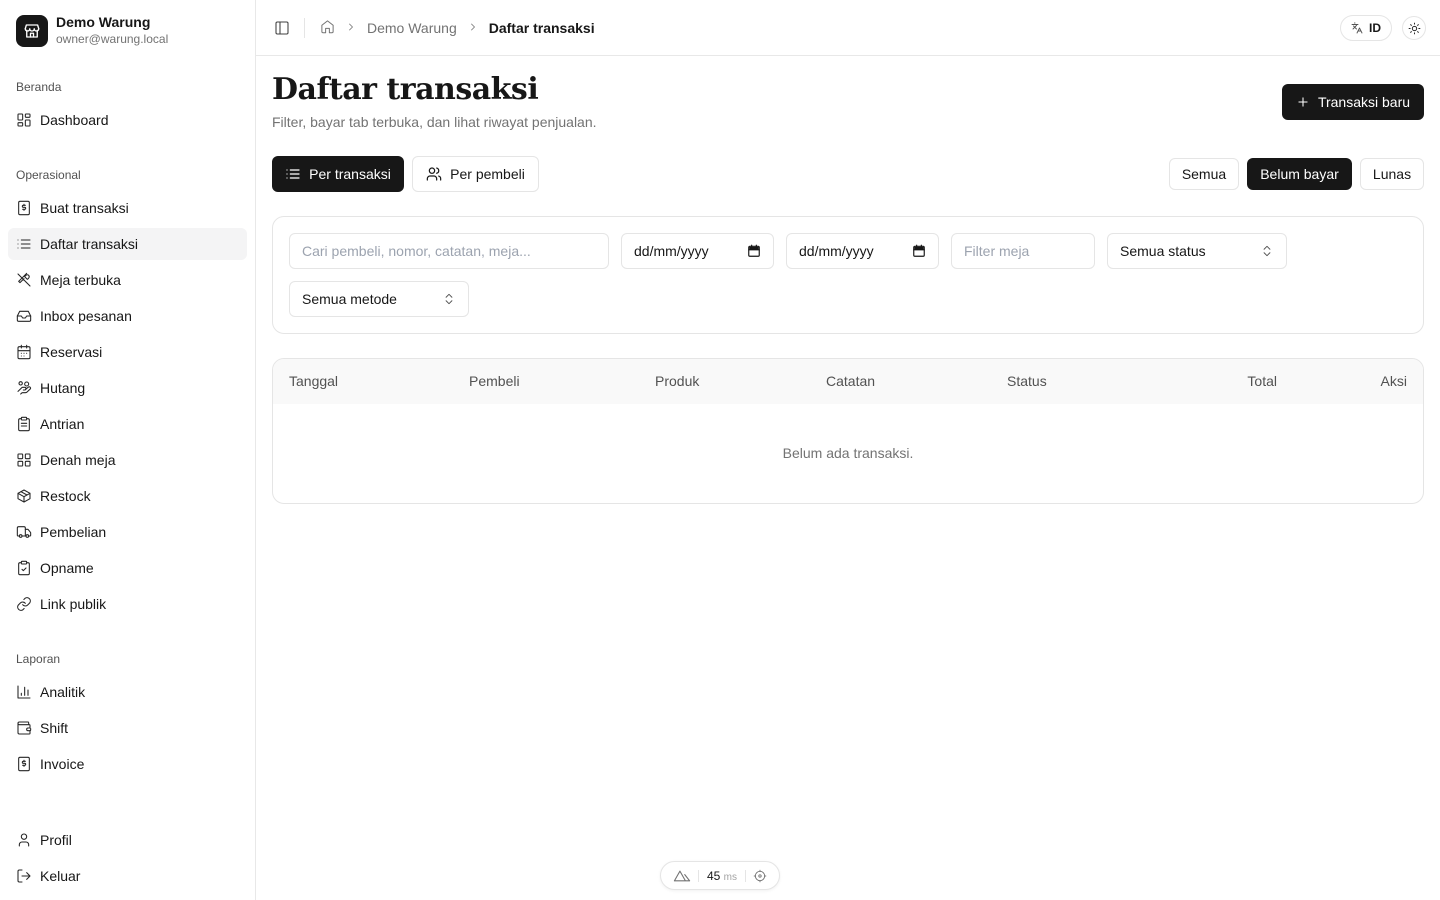 The image size is (1440, 900). I want to click on sidebar-item-label: Pembelian, so click(73, 532).